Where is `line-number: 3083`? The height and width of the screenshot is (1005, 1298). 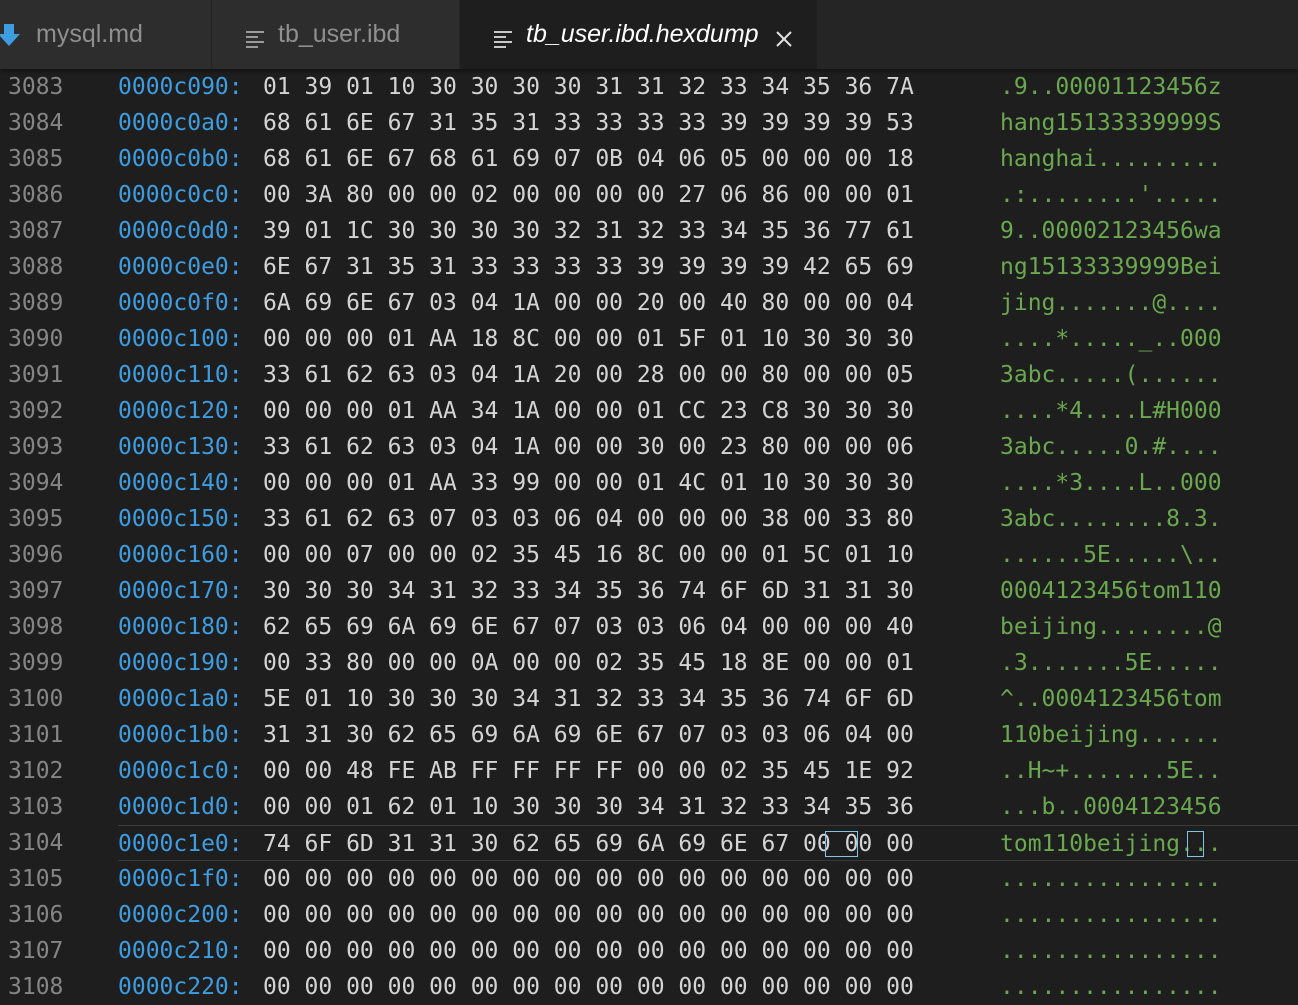 line-number: 3083 is located at coordinates (36, 87).